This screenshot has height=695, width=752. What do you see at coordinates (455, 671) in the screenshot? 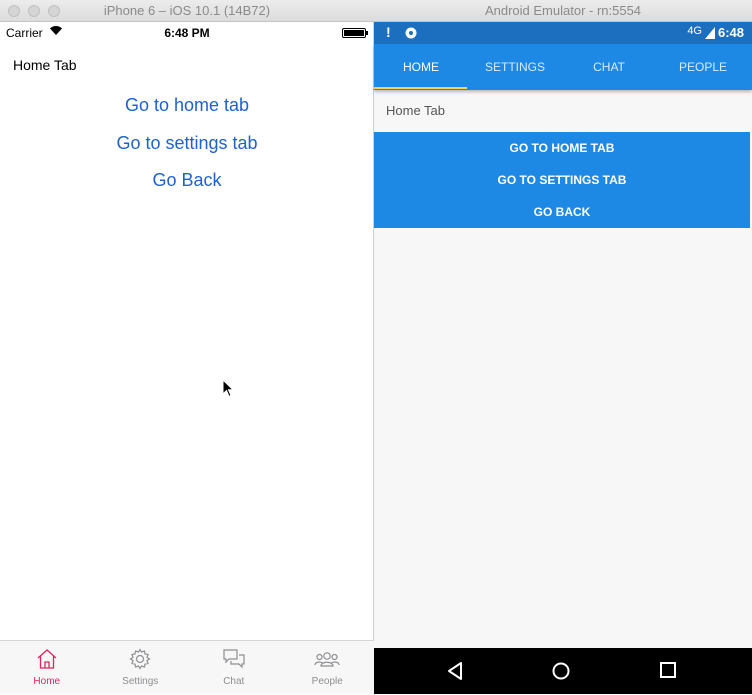
I see `back-icon` at bounding box center [455, 671].